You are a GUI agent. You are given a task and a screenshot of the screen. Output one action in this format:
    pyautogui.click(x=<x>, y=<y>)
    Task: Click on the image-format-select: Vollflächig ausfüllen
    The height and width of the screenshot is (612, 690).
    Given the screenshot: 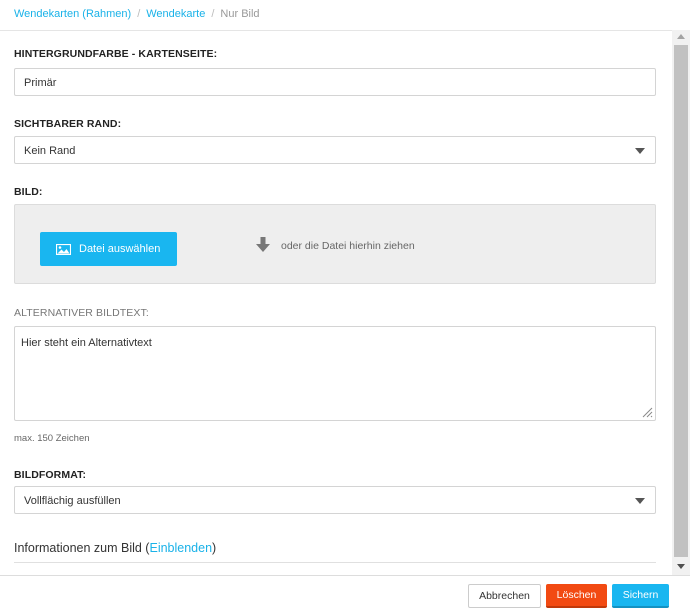 What is the action you would take?
    pyautogui.click(x=335, y=500)
    